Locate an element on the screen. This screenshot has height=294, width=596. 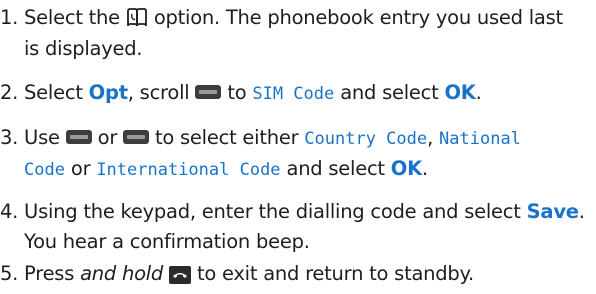
step-number: 5. is located at coordinates (9, 273).